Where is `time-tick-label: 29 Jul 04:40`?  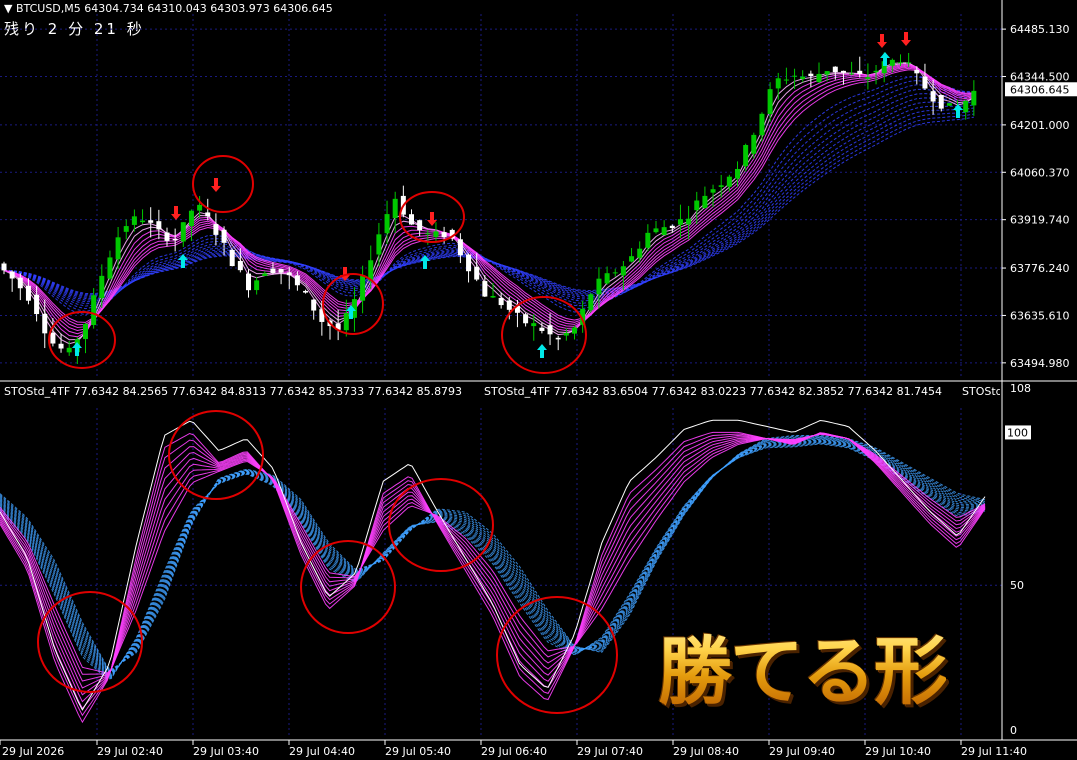 time-tick-label: 29 Jul 04:40 is located at coordinates (322, 751).